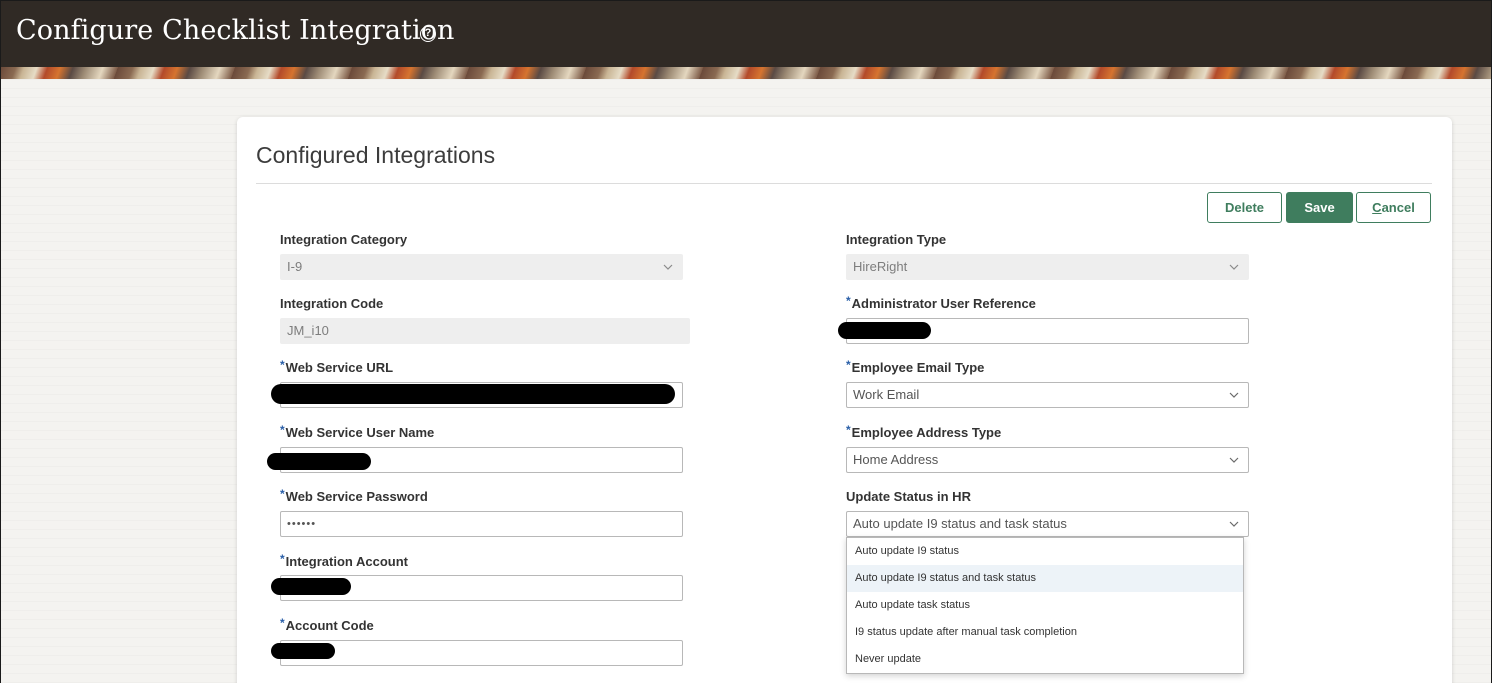  What do you see at coordinates (481, 267) in the screenshot?
I see `integration-category-select: I-9` at bounding box center [481, 267].